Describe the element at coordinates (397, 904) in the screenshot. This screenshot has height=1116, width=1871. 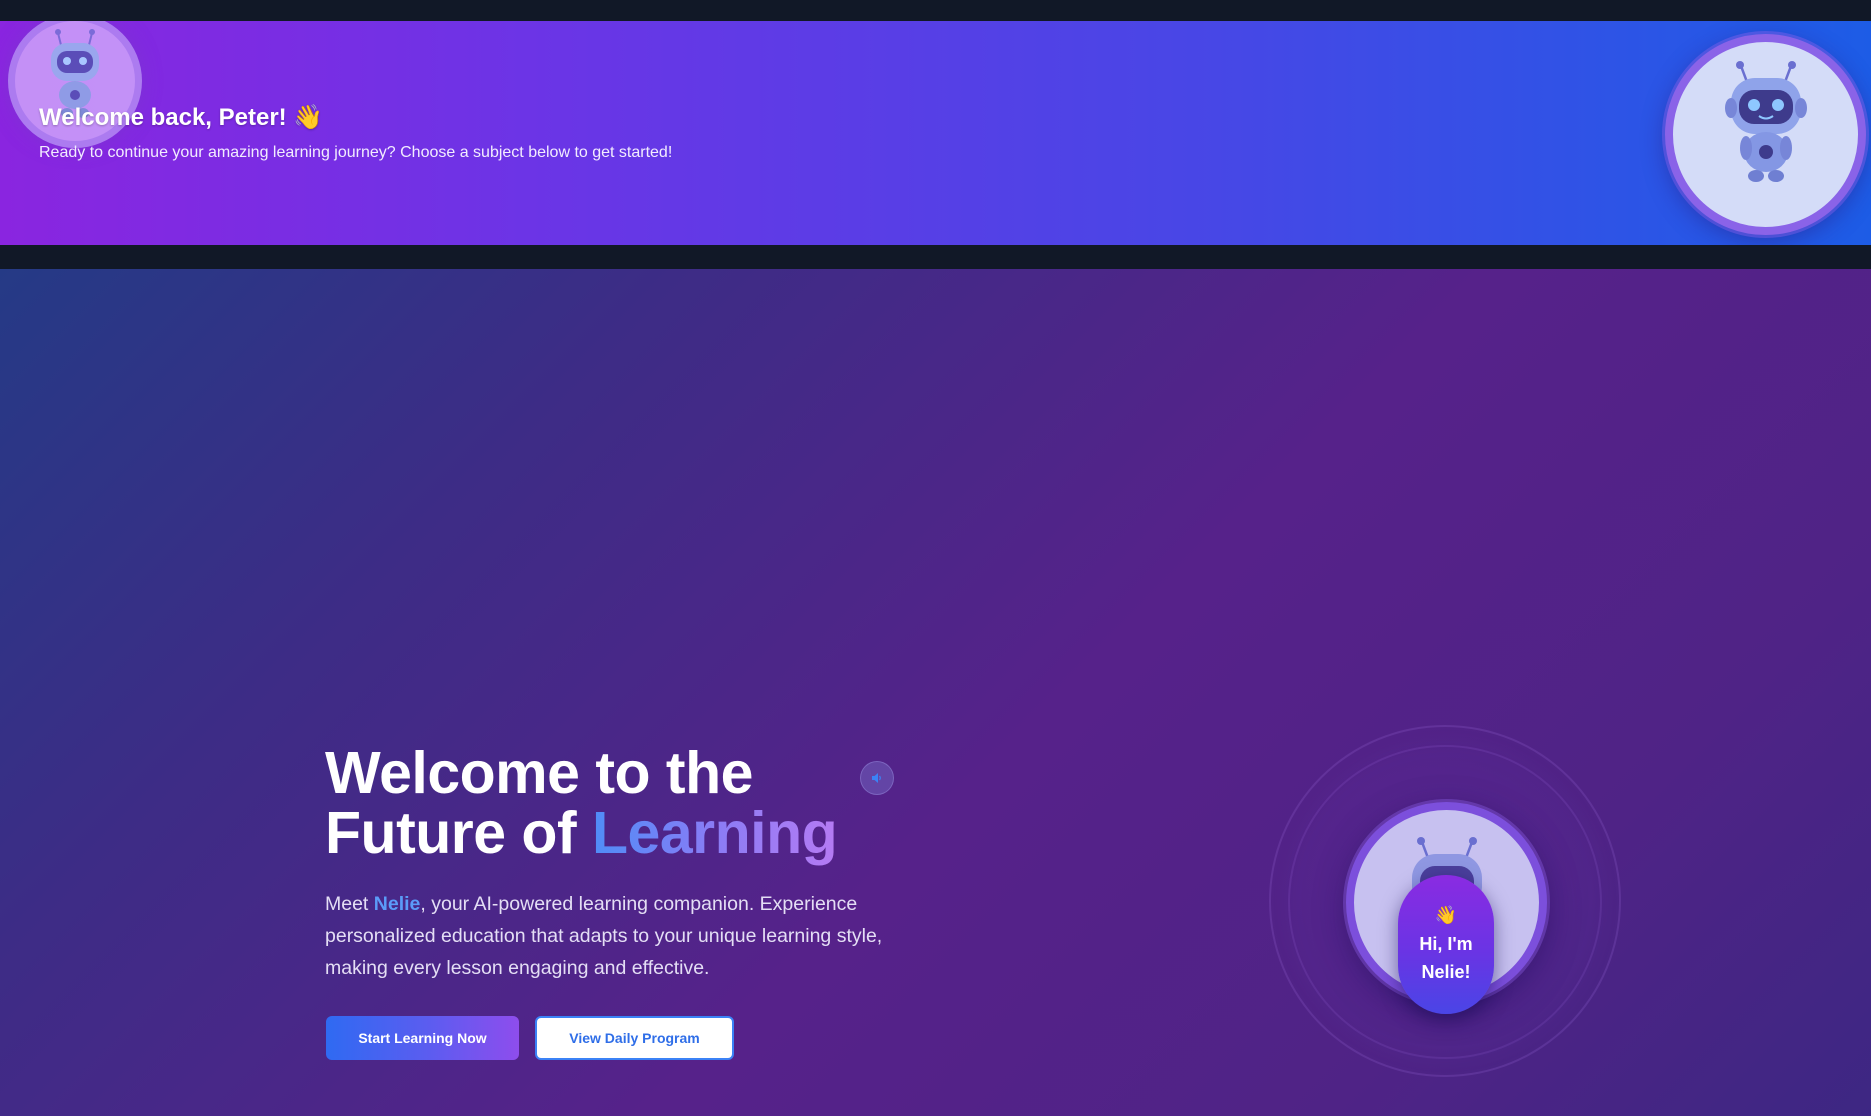
I see `nelie-link-text: Nelie` at that location.